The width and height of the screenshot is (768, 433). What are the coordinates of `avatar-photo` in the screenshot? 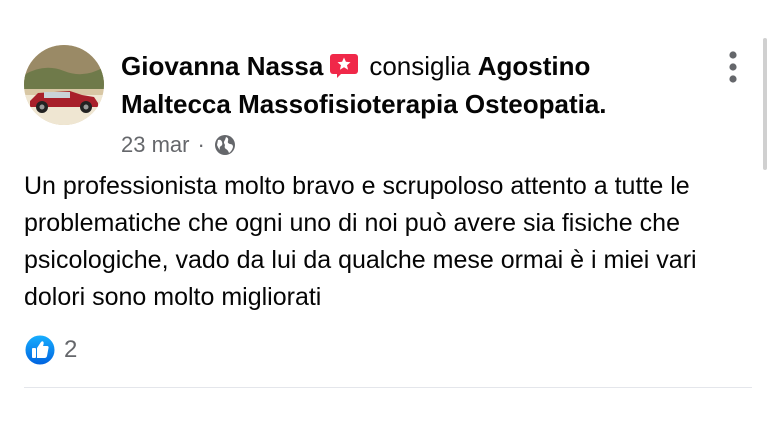 It's located at (64, 85).